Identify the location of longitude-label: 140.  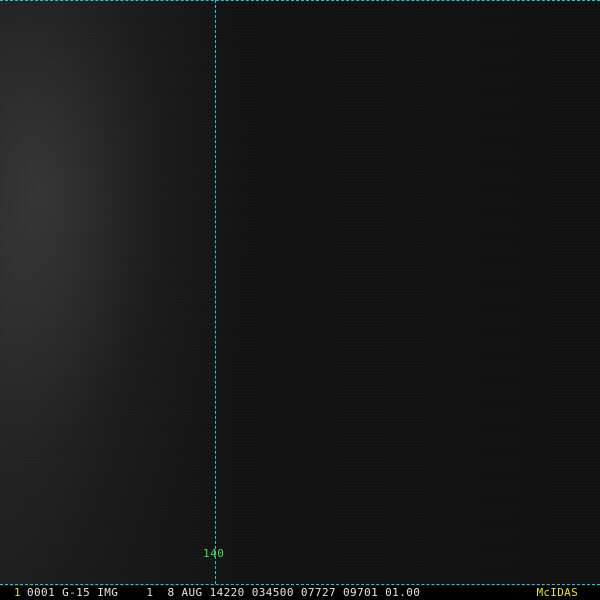
(214, 553).